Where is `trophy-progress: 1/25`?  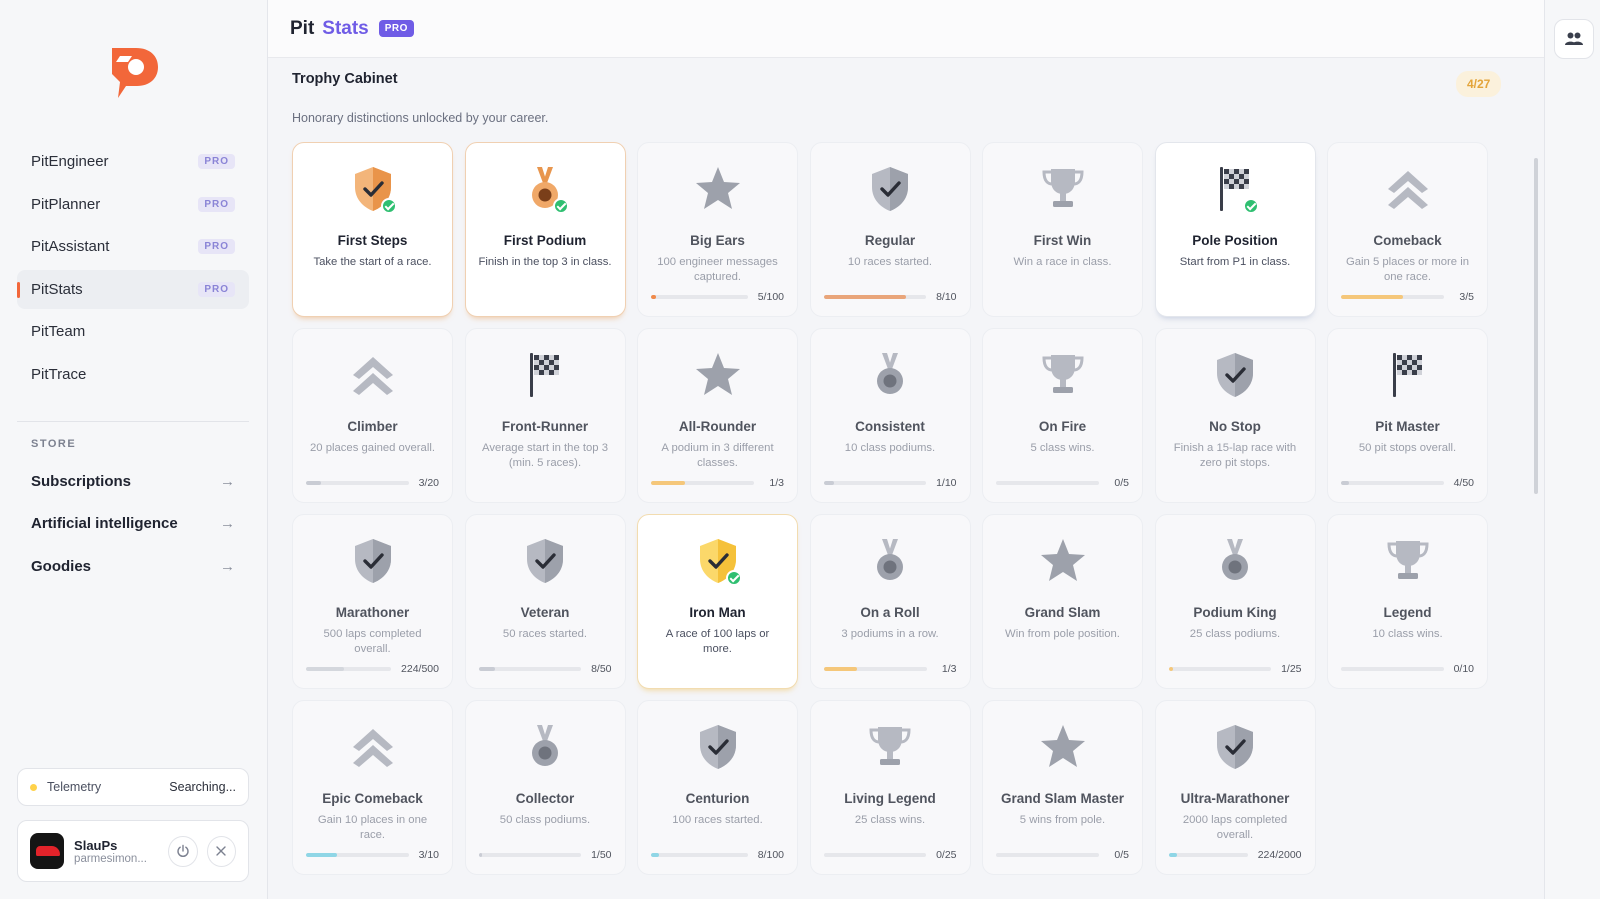 trophy-progress: 1/25 is located at coordinates (1235, 669).